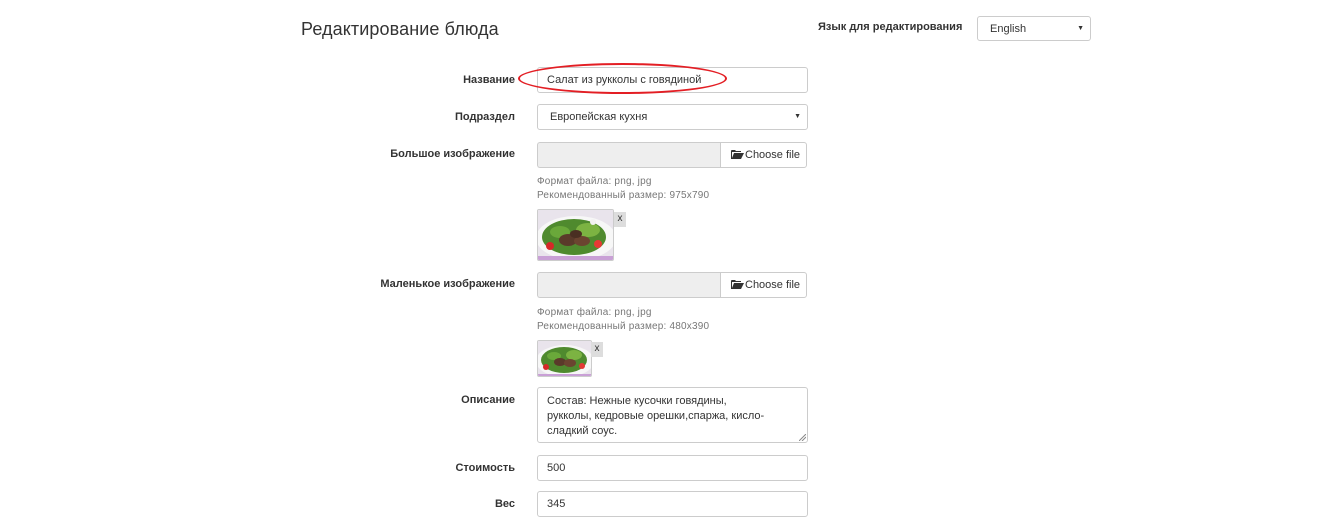  Describe the element at coordinates (575, 235) in the screenshot. I see `large-image-thumbnail` at that location.